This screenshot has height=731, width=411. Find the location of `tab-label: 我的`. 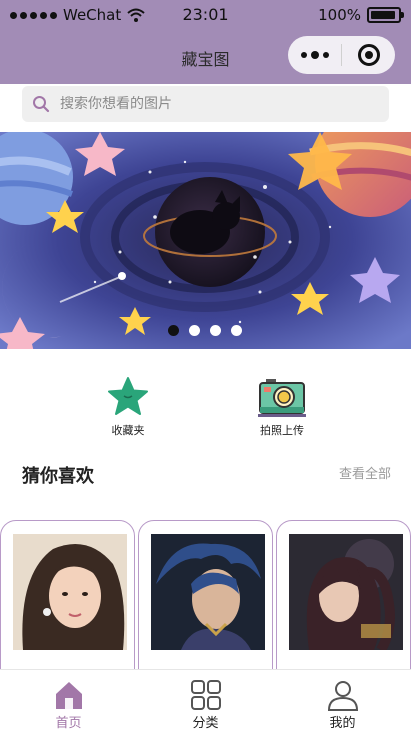

tab-label: 我的 is located at coordinates (342, 723).